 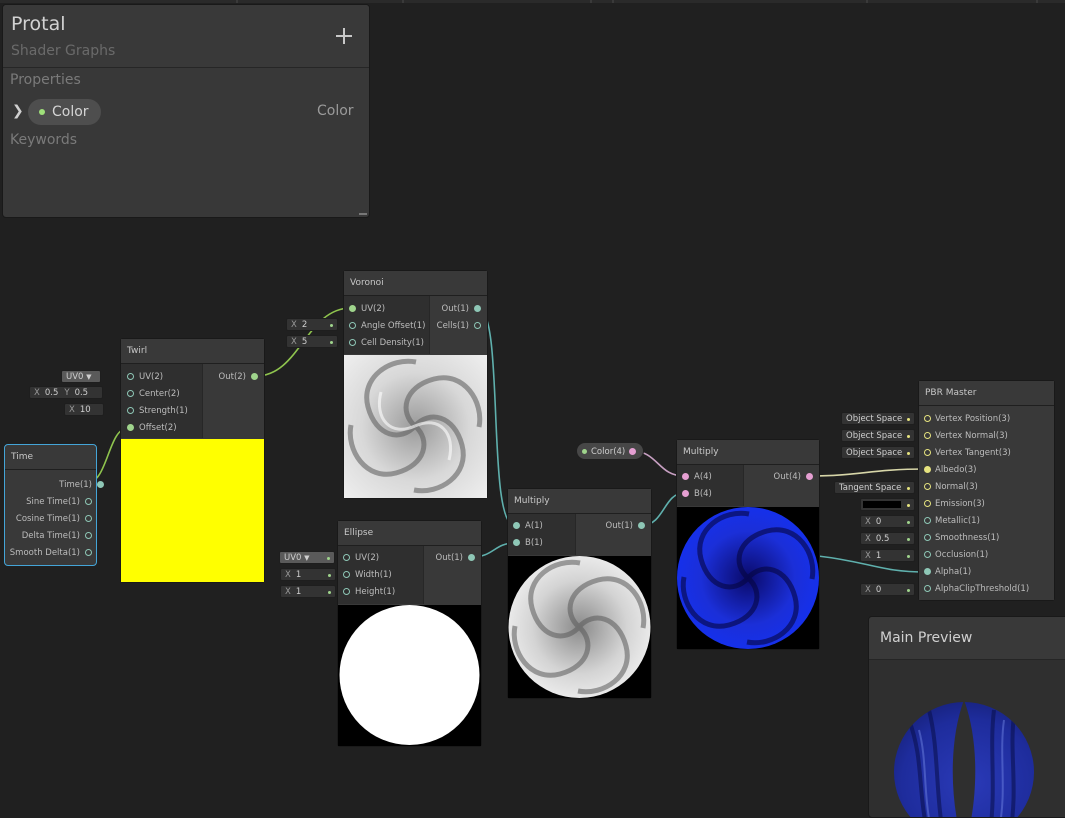 I want to click on input-port: A(4), so click(x=697, y=477).